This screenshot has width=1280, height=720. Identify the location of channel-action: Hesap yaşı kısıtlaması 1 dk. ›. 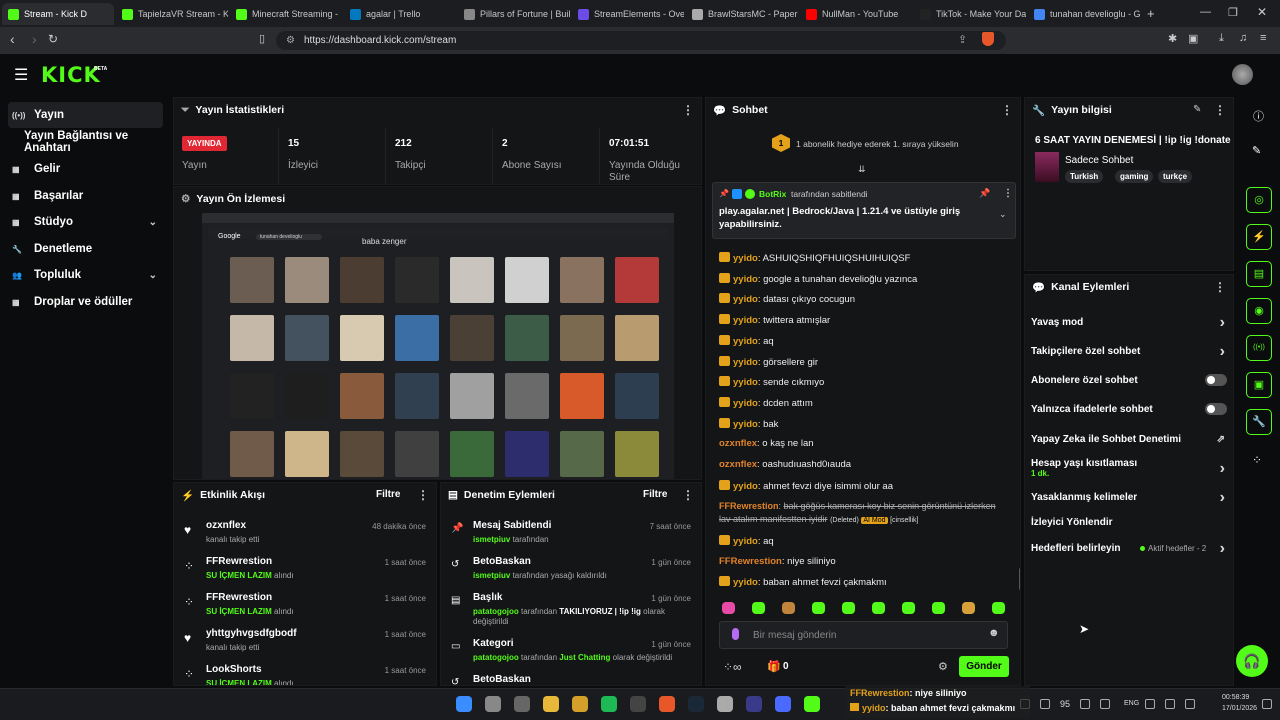
(1129, 468).